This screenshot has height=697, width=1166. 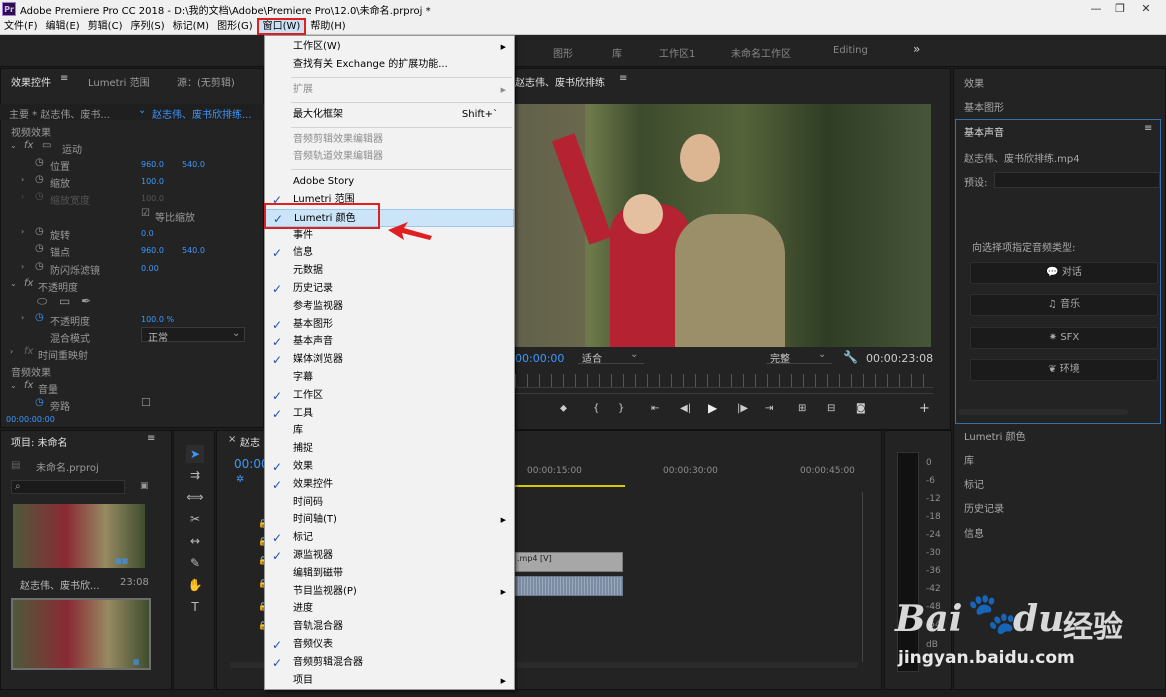 What do you see at coordinates (539, 358) in the screenshot?
I see `program-timecode-in: 00:00:00` at bounding box center [539, 358].